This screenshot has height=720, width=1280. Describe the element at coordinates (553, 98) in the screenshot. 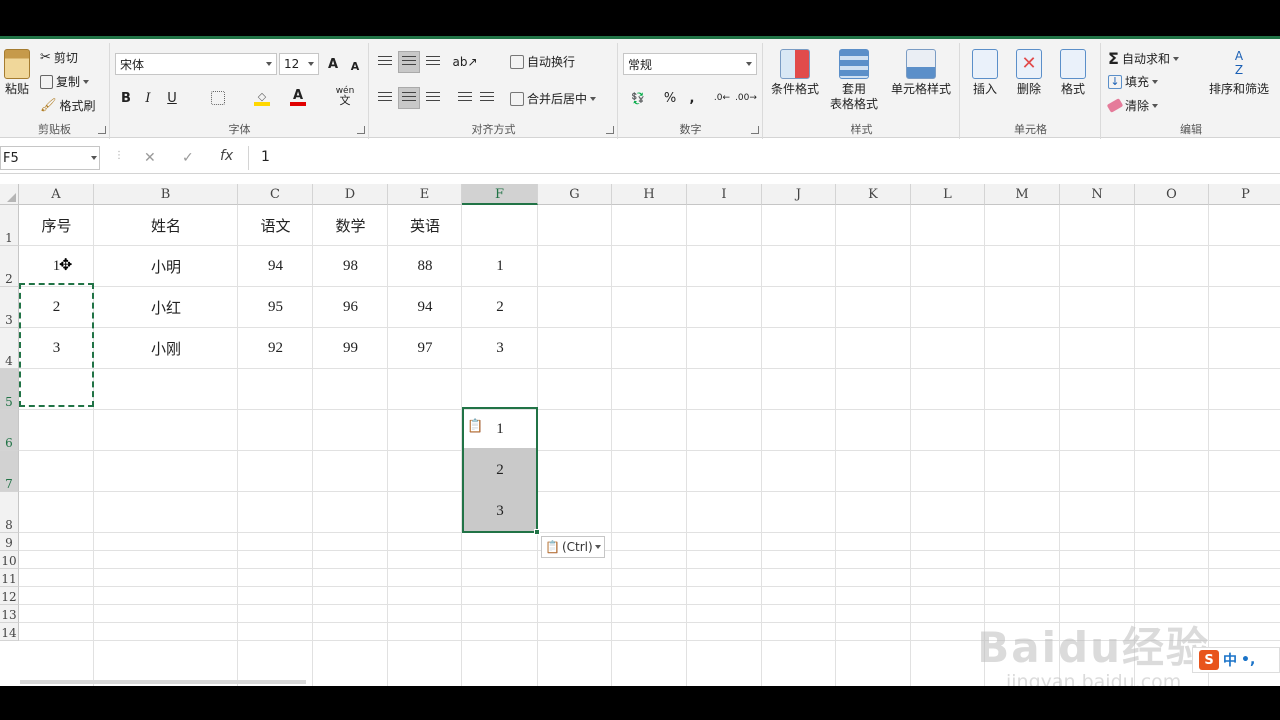

I see `merge-center-button: 合并后居中` at that location.